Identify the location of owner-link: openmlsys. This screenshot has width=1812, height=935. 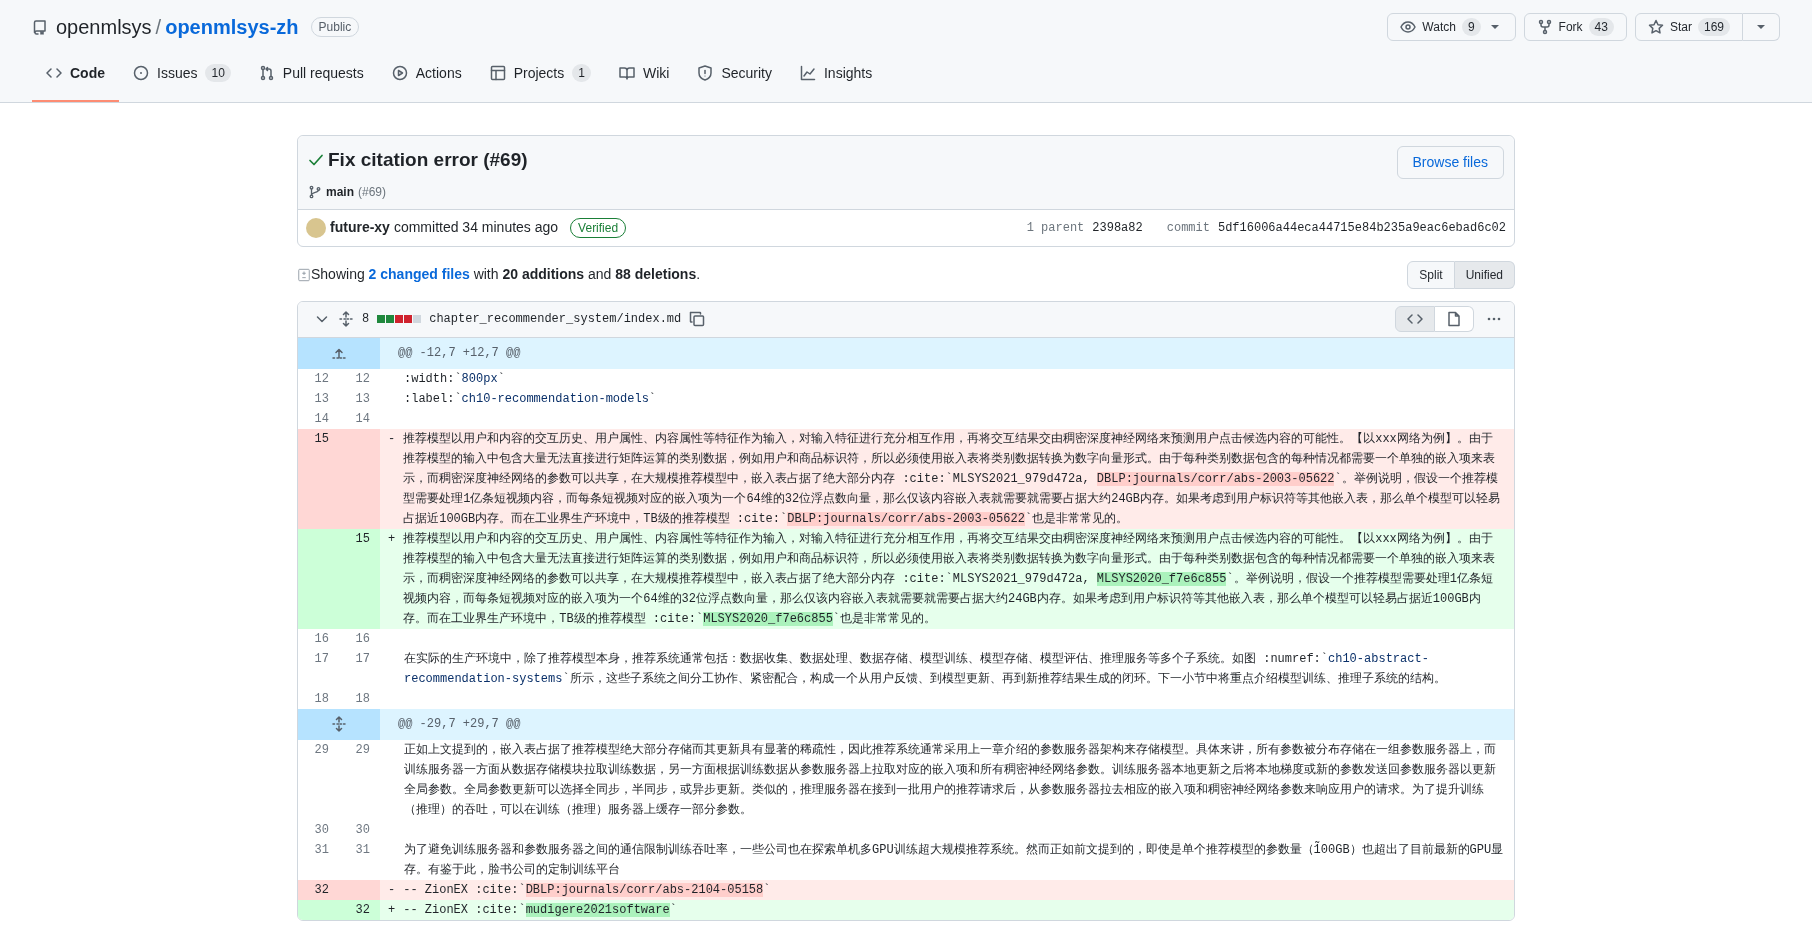
(104, 27).